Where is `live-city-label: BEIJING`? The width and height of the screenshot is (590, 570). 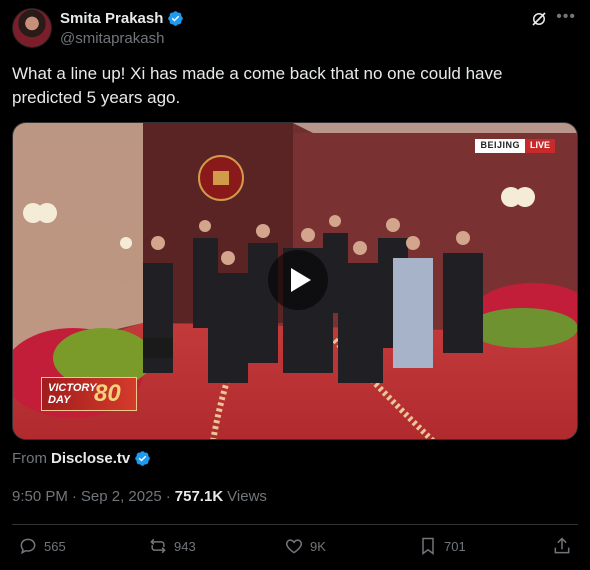 live-city-label: BEIJING is located at coordinates (500, 146).